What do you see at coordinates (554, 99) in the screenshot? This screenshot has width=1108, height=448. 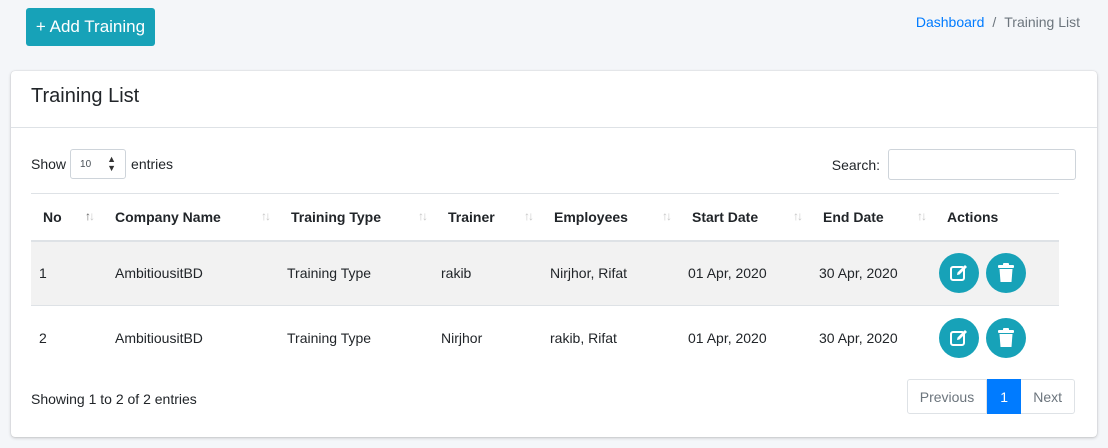 I see `card-header: Training List` at bounding box center [554, 99].